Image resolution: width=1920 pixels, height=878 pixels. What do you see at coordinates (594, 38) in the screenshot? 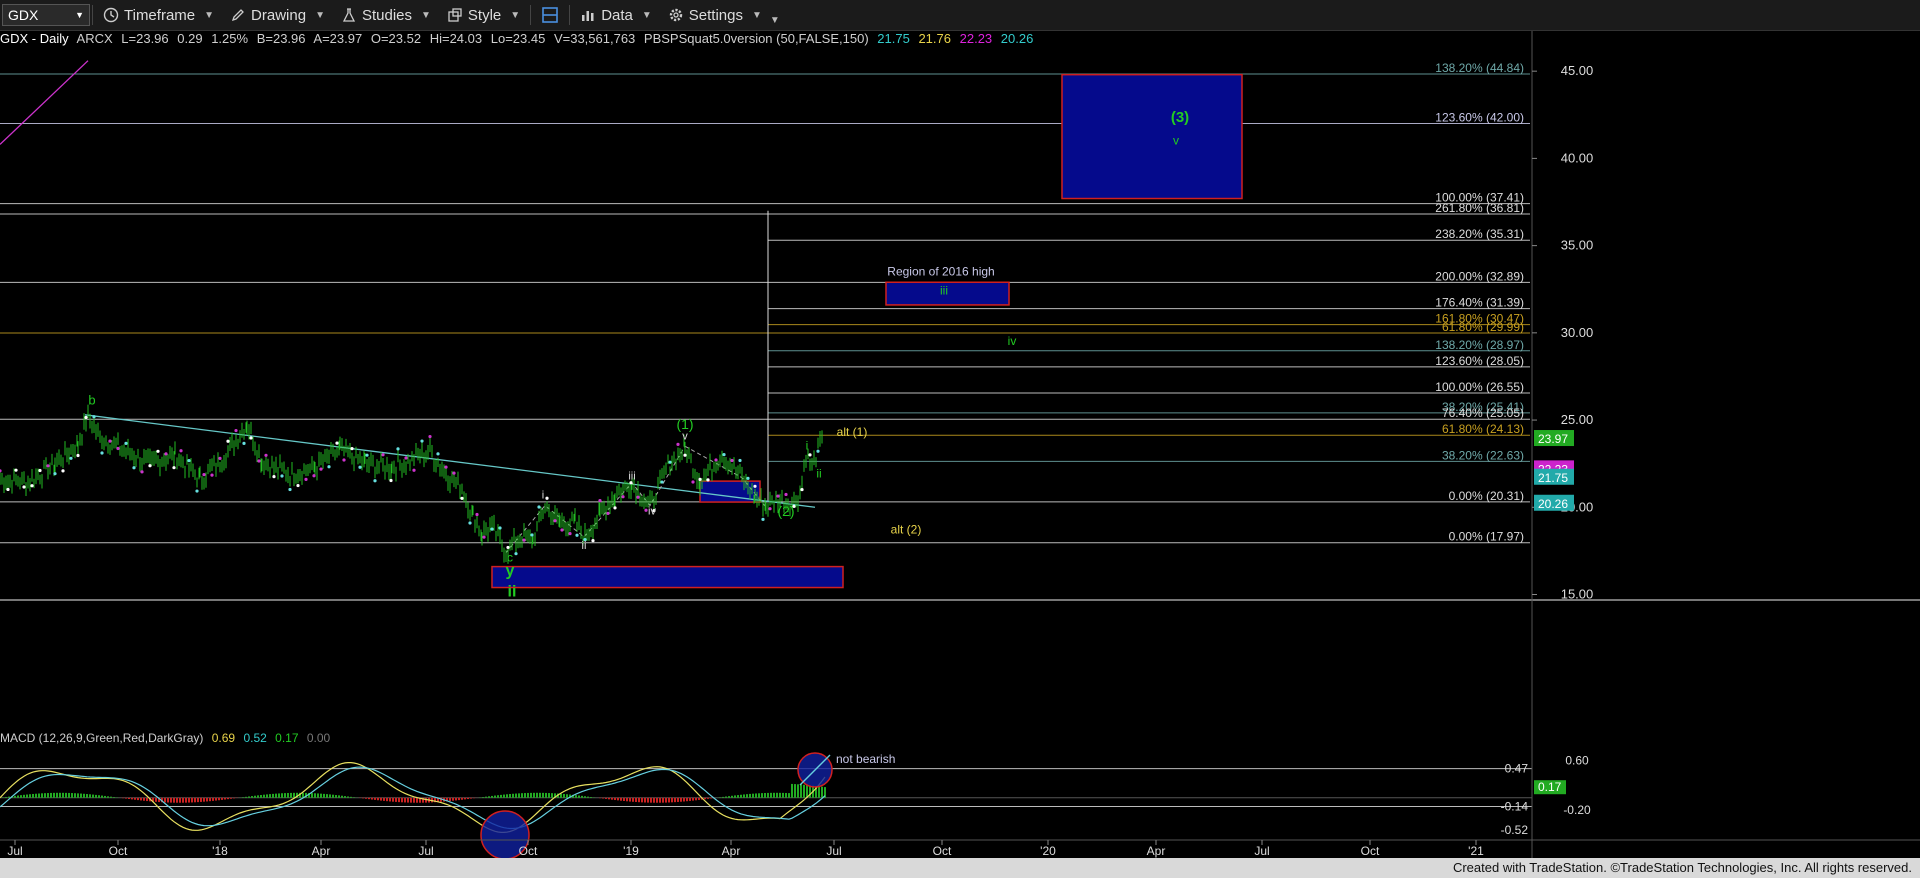
I see `volume: V=33,561,763` at bounding box center [594, 38].